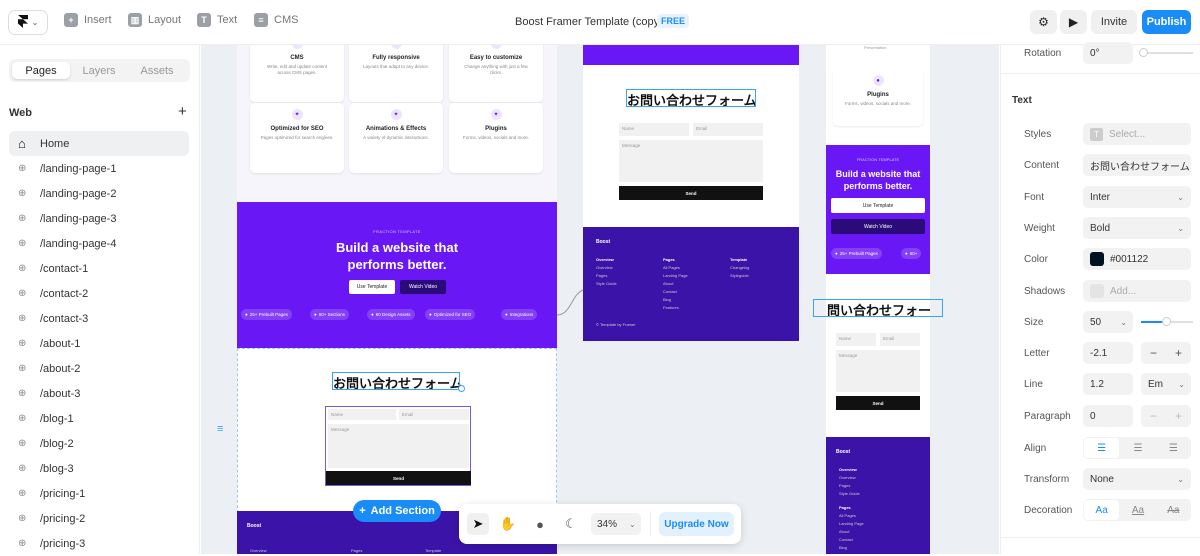 The width and height of the screenshot is (1200, 556). Describe the element at coordinates (728, 129) in the screenshot. I see `tablet-email-input: Email` at that location.